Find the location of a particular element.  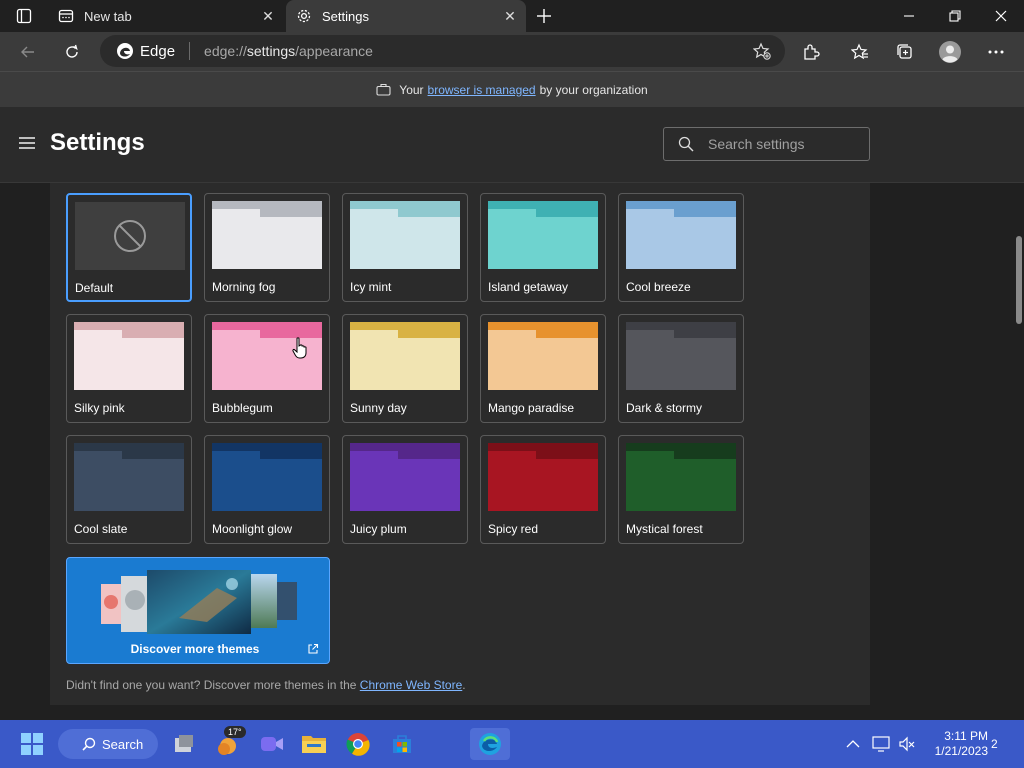

theme-label: Morning fog is located at coordinates (244, 287).